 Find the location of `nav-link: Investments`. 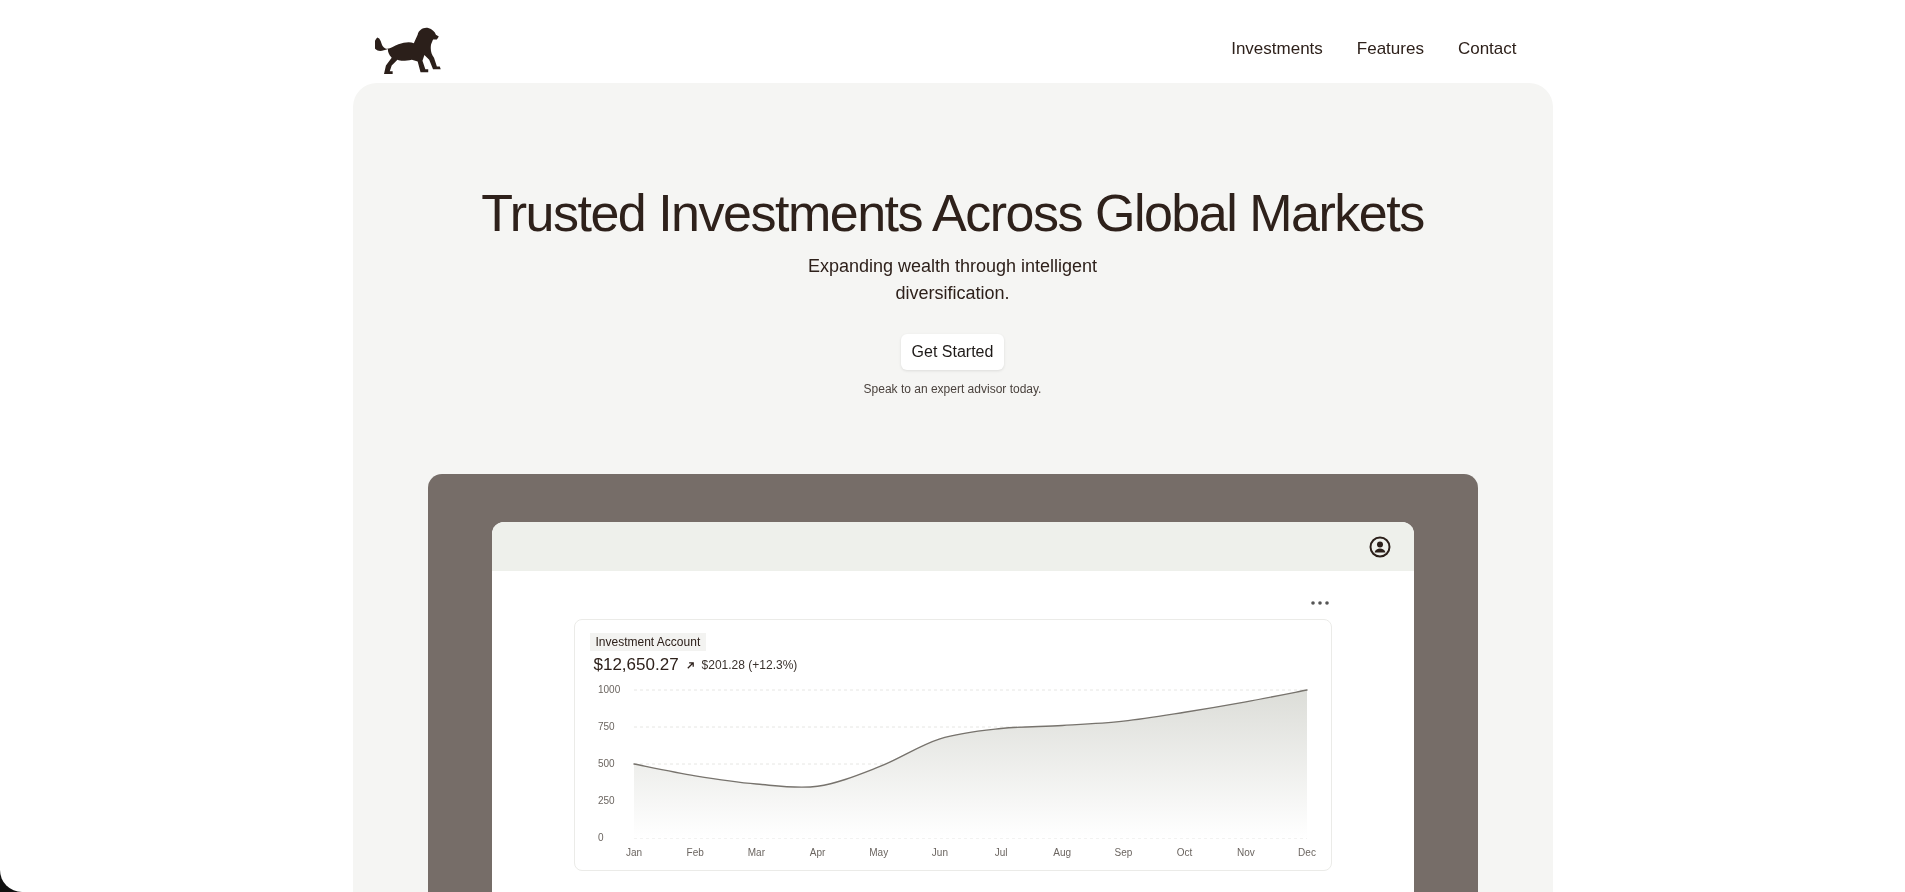

nav-link: Investments is located at coordinates (1277, 48).